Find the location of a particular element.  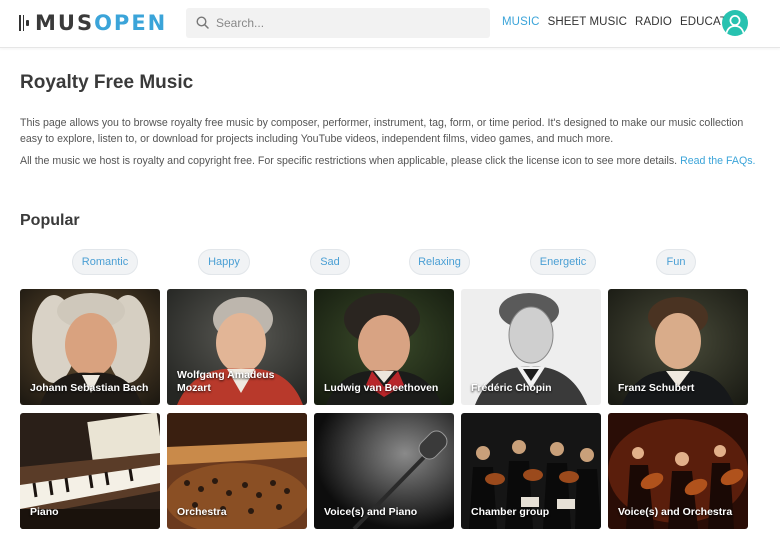

composer-tile-schubert: Franz Schubert is located at coordinates (678, 347).